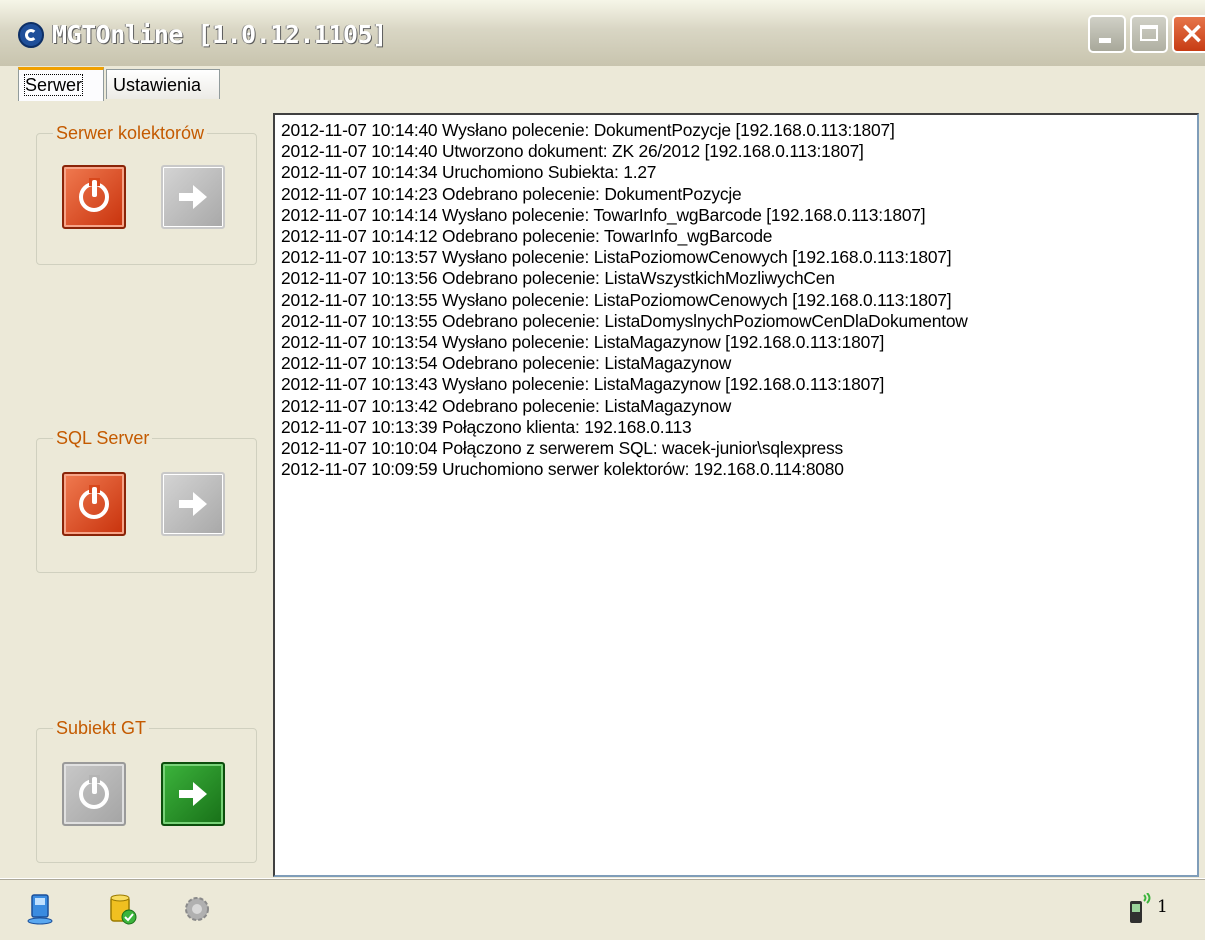 The height and width of the screenshot is (940, 1205). I want to click on connected-clients-count: 1, so click(1162, 907).